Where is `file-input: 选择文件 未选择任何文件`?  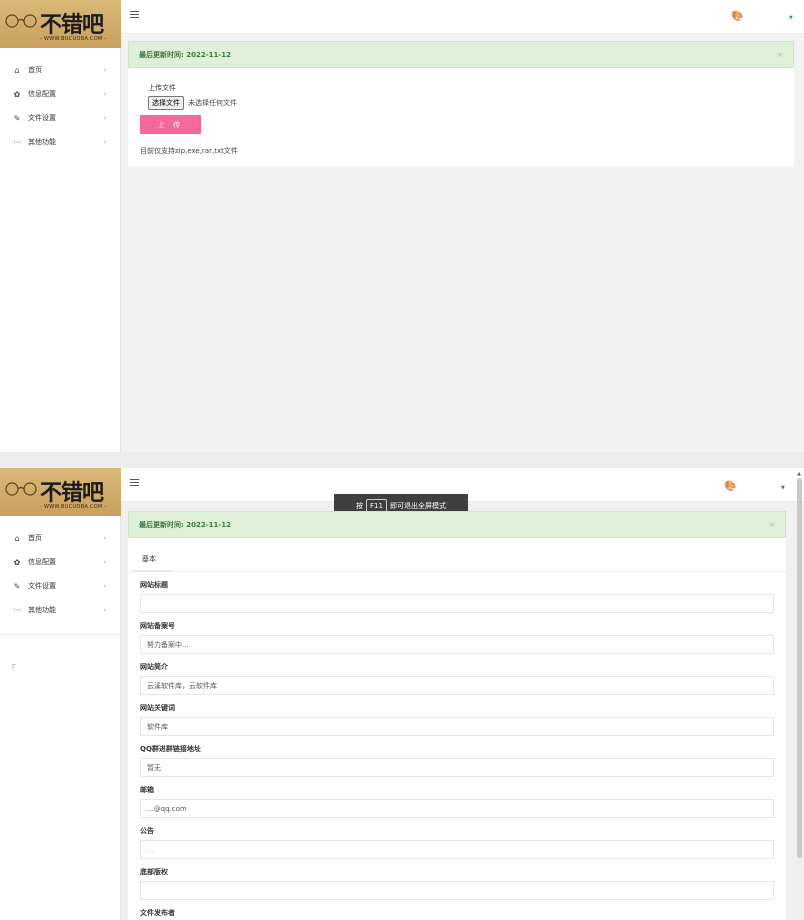 file-input: 选择文件 未选择任何文件 is located at coordinates (465, 103).